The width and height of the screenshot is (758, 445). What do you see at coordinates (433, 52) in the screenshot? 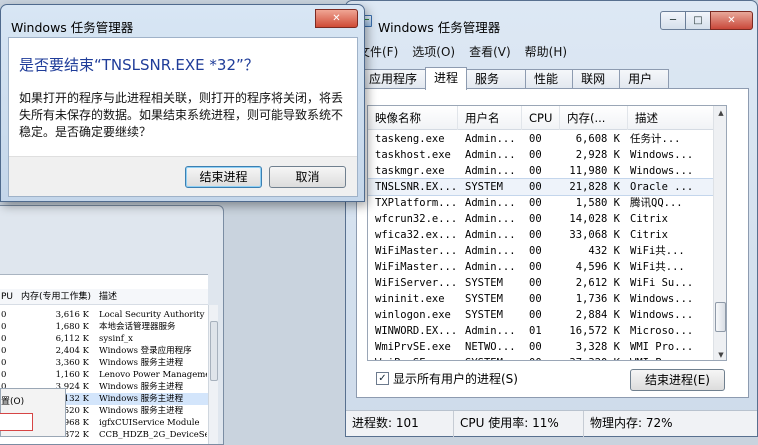
I see `menu-options: 选项(O)` at bounding box center [433, 52].